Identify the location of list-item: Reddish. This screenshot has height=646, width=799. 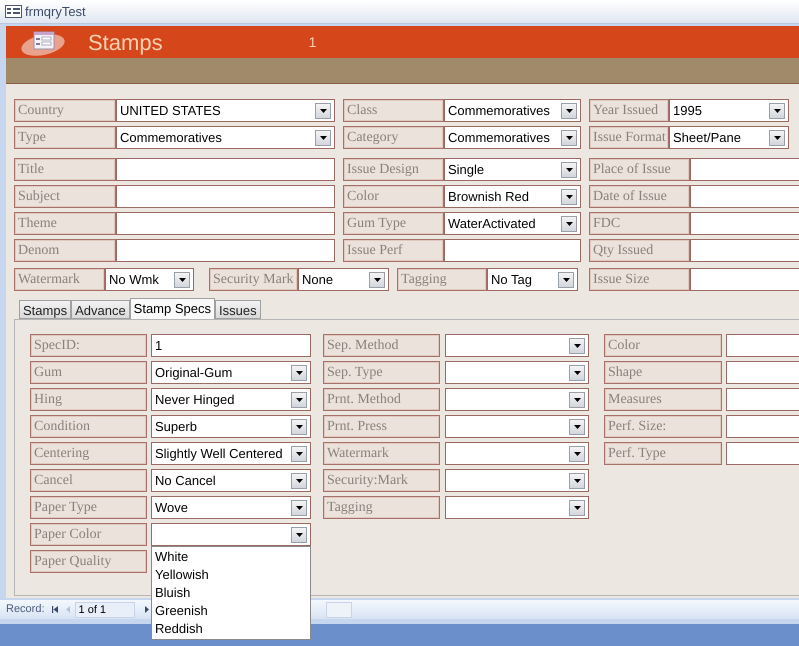
(231, 629).